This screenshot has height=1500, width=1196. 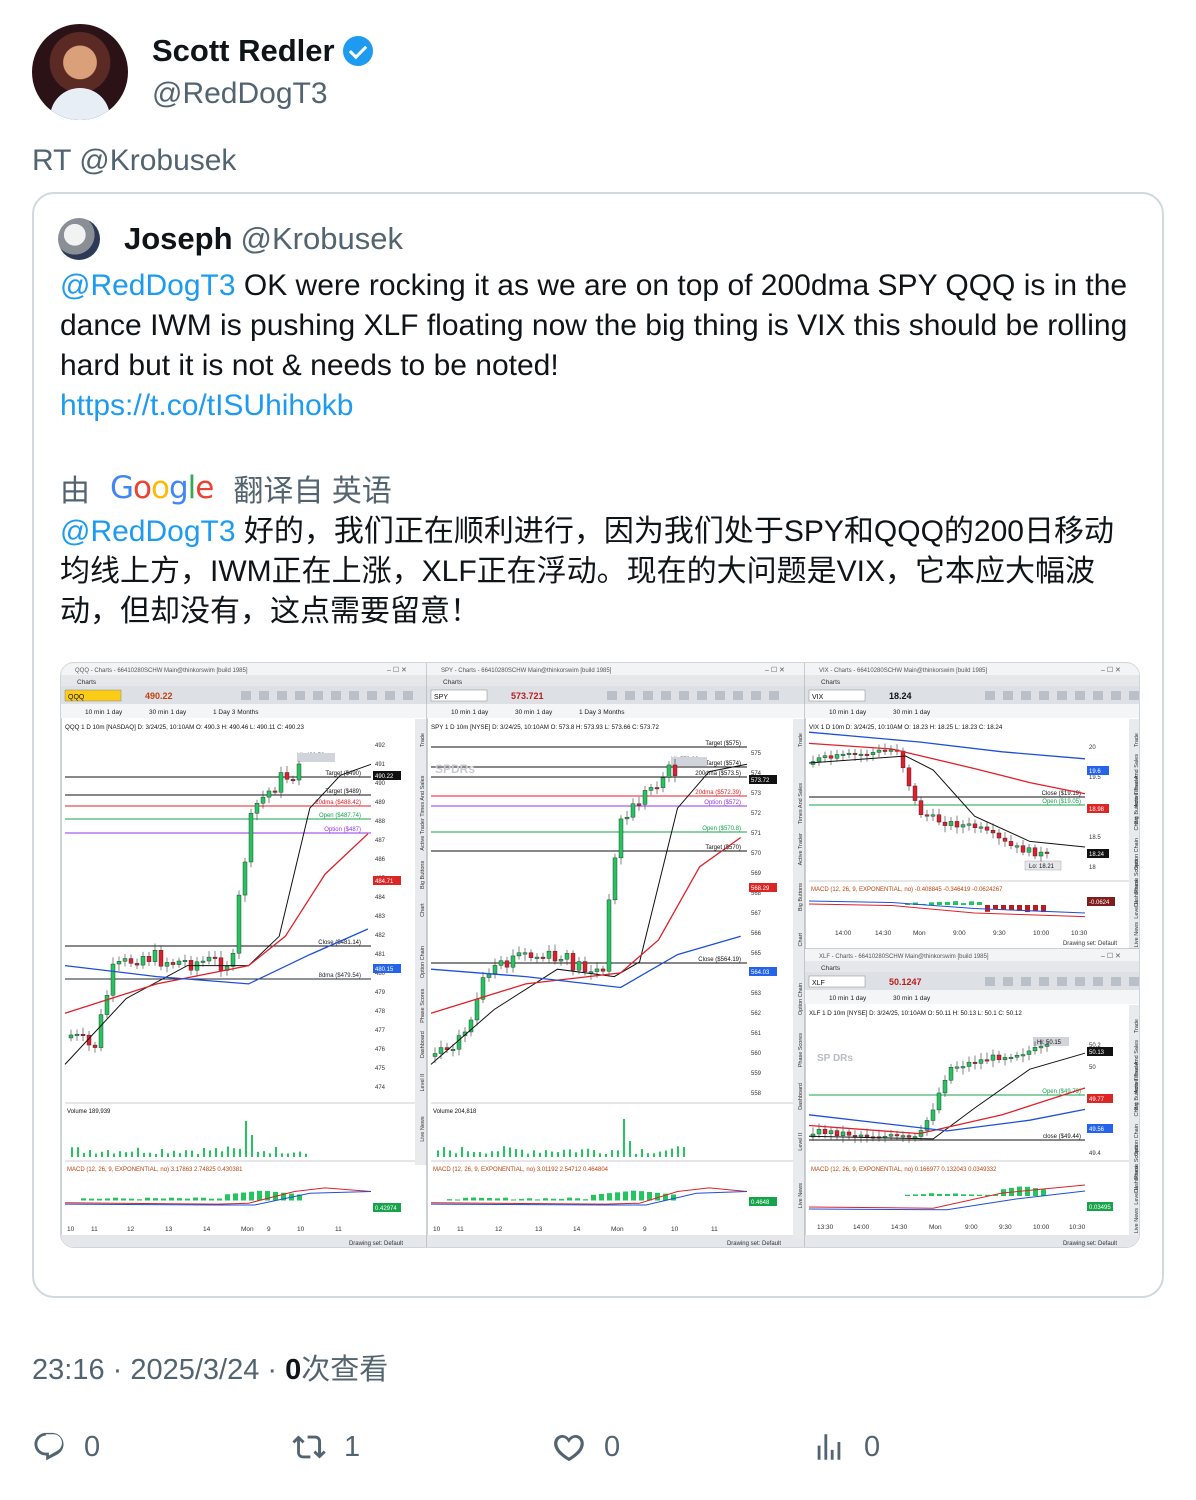 What do you see at coordinates (380, 1088) in the screenshot?
I see `qqq-y-tick: 474` at bounding box center [380, 1088].